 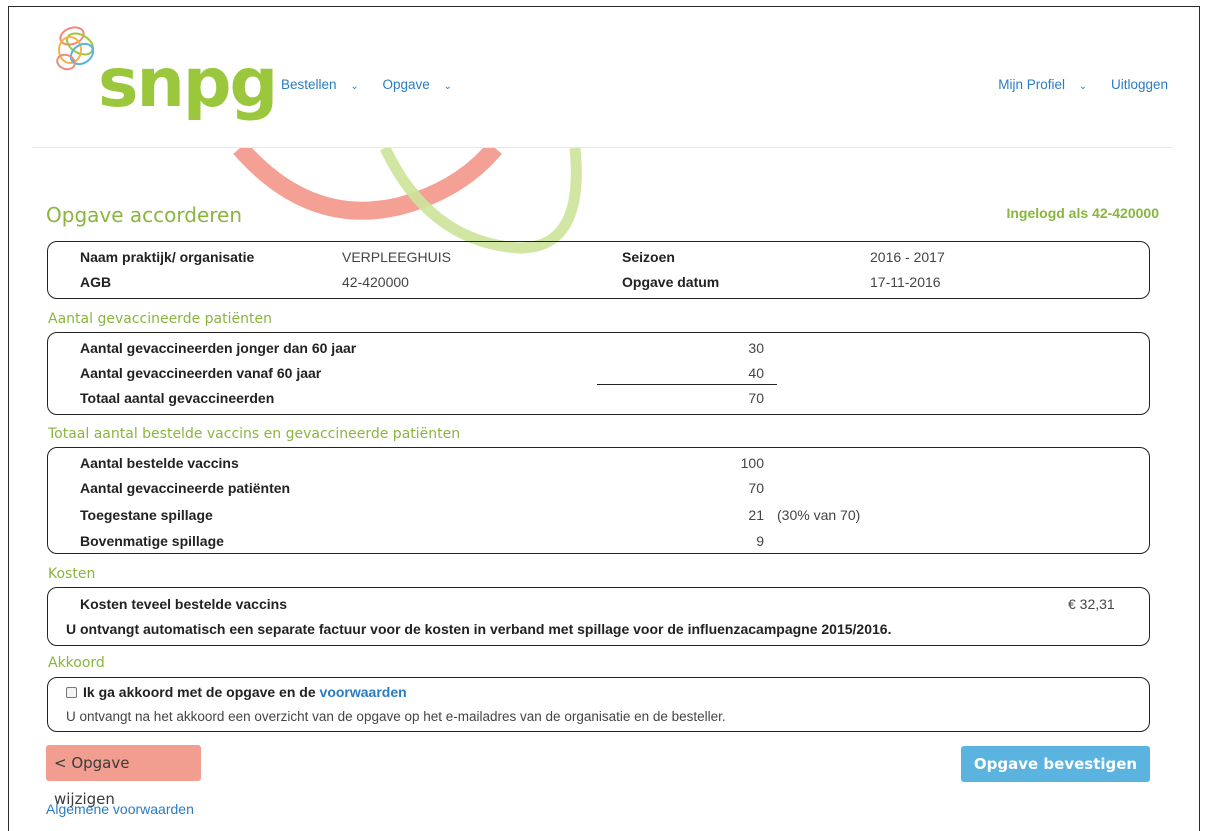 What do you see at coordinates (396, 257) in the screenshot?
I see `org-value: VERPLEEGHUIS` at bounding box center [396, 257].